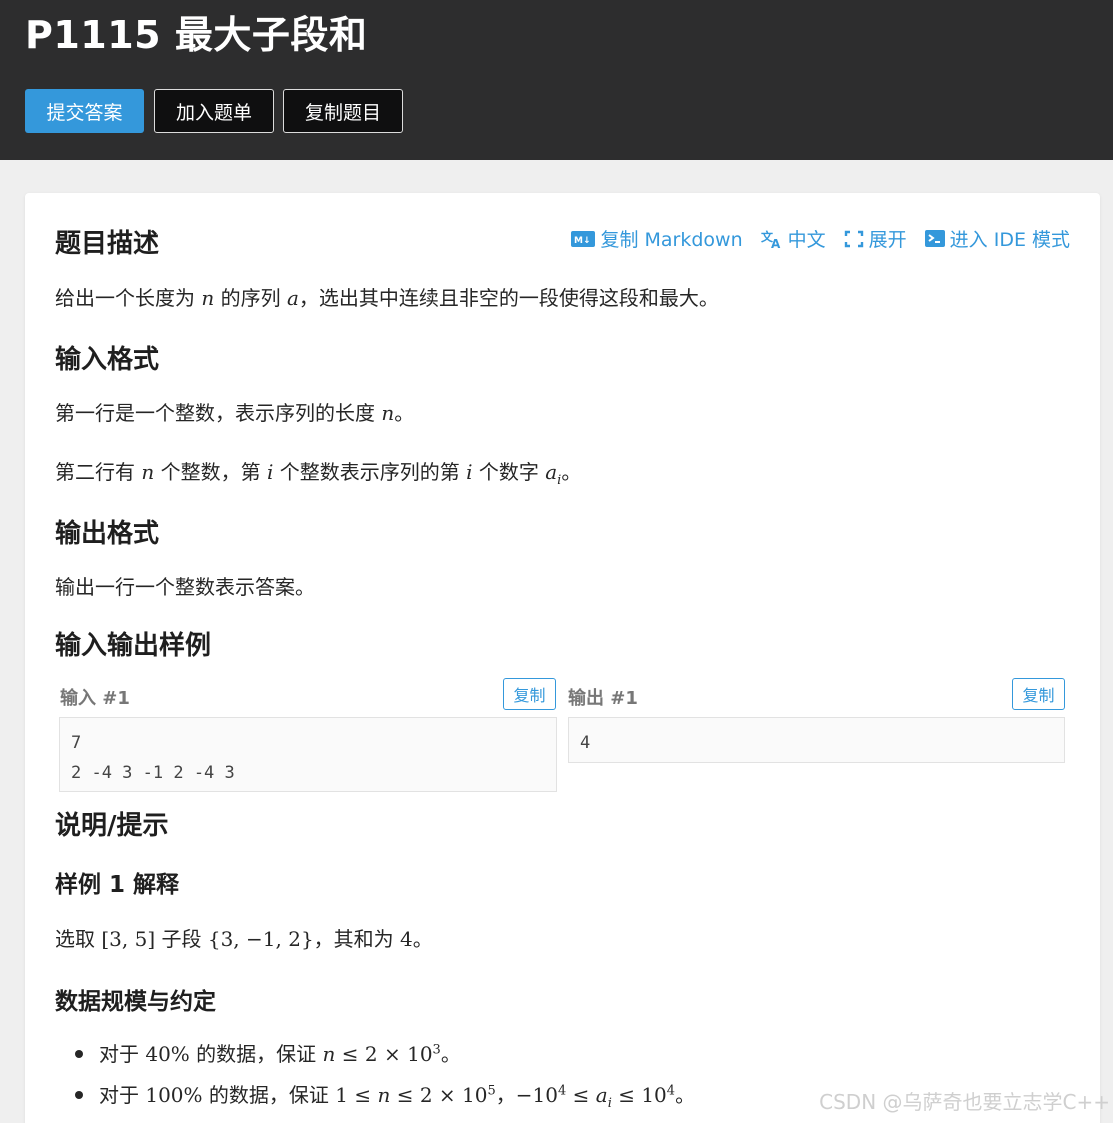  What do you see at coordinates (582, 241) in the screenshot?
I see `svg-text: M↓` at bounding box center [582, 241].